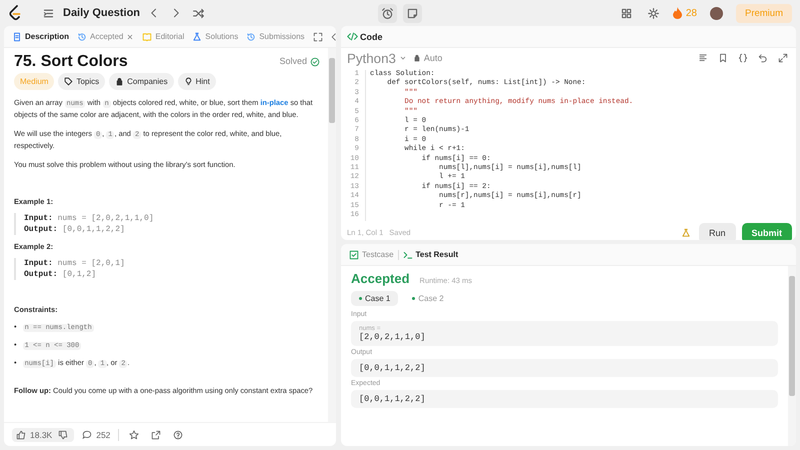  What do you see at coordinates (89, 218) in the screenshot?
I see `example-line: Input: nums = [2,0,2,1,1,0]` at bounding box center [89, 218].